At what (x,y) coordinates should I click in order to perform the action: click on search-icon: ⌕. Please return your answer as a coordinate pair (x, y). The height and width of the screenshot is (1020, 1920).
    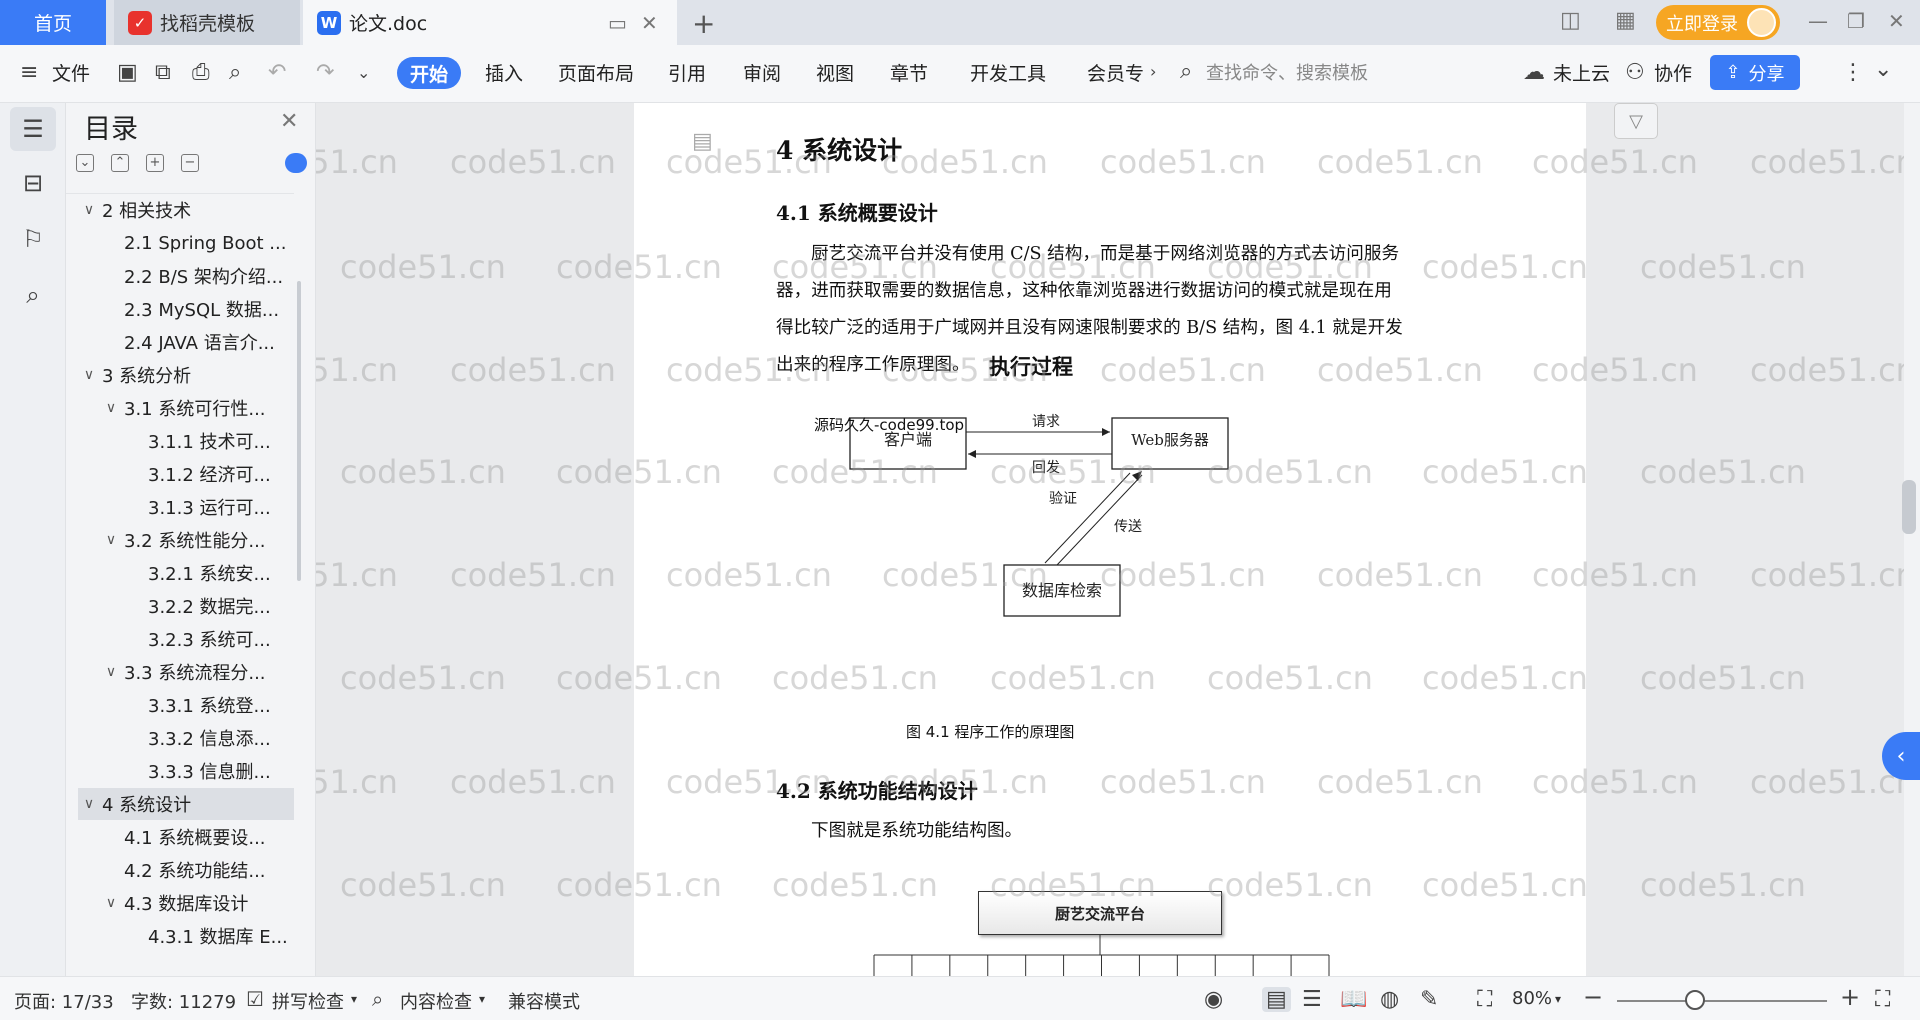
    Looking at the image, I should click on (1186, 71).